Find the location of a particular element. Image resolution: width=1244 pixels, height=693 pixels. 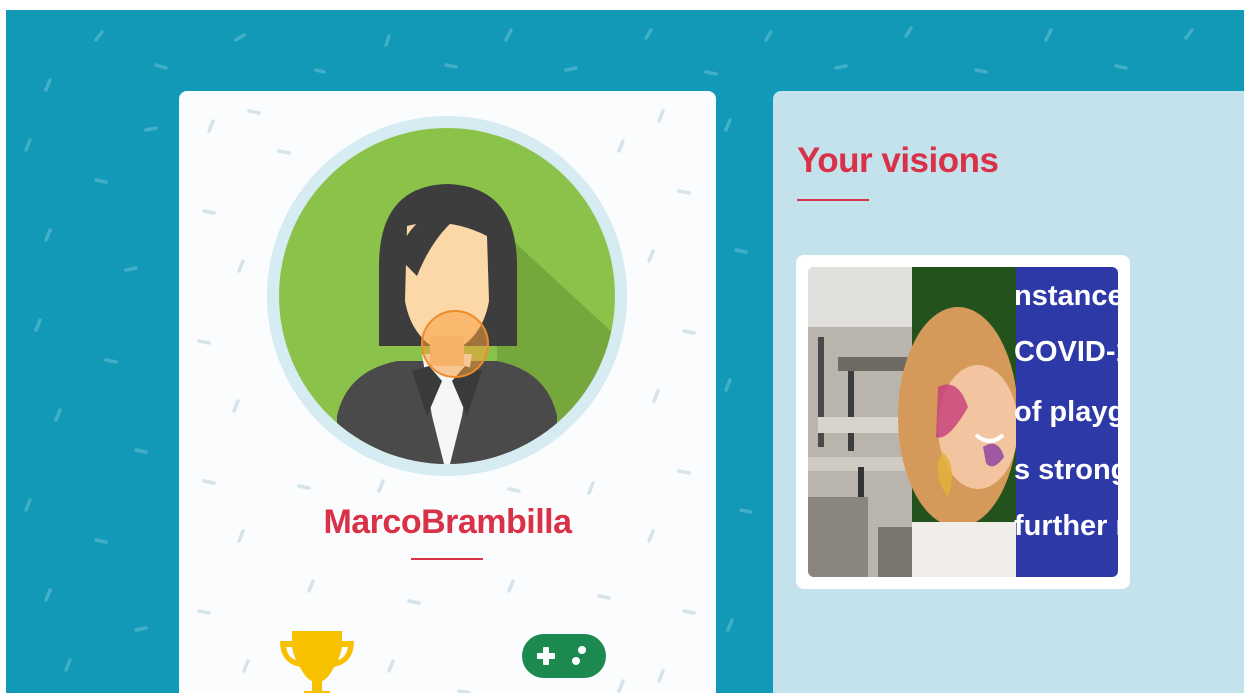

username: MarcoBrambilla is located at coordinates (447, 522).